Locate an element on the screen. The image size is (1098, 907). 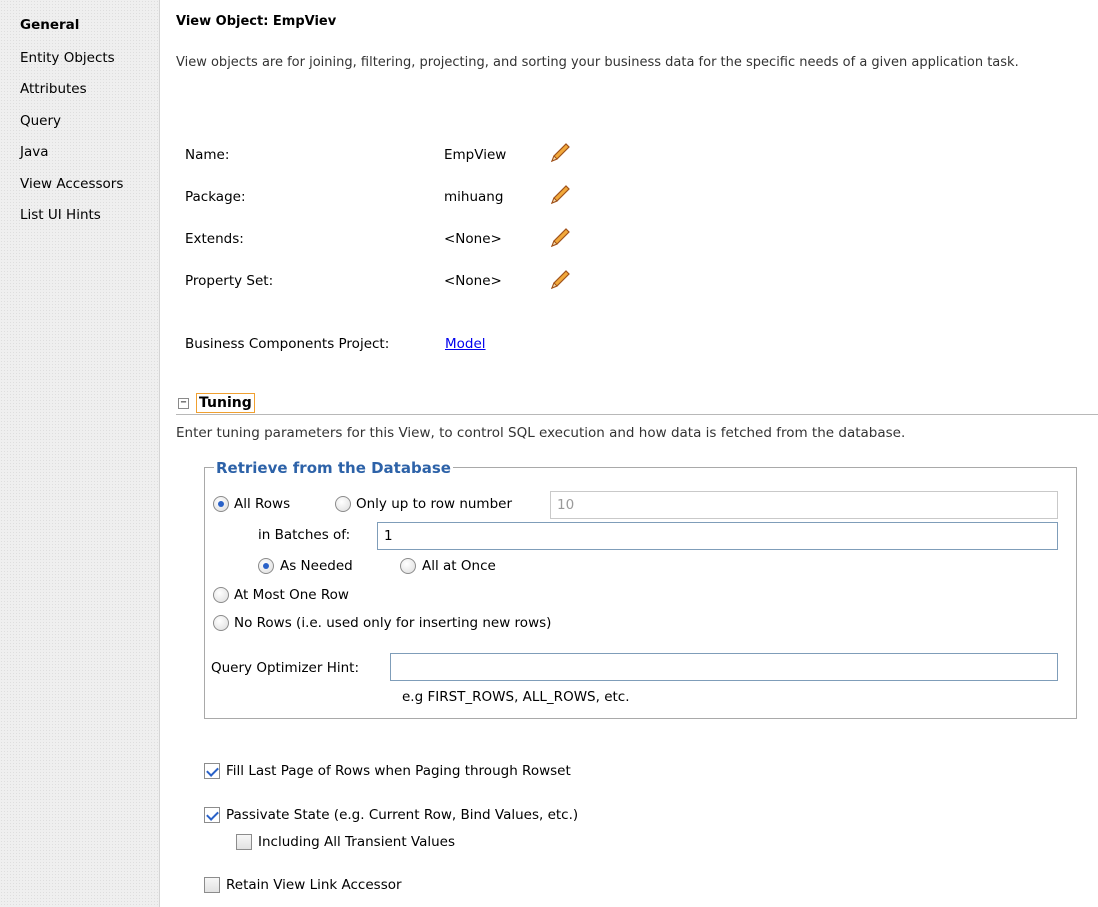
edit-property-set-pencil-icon is located at coordinates (560, 280).